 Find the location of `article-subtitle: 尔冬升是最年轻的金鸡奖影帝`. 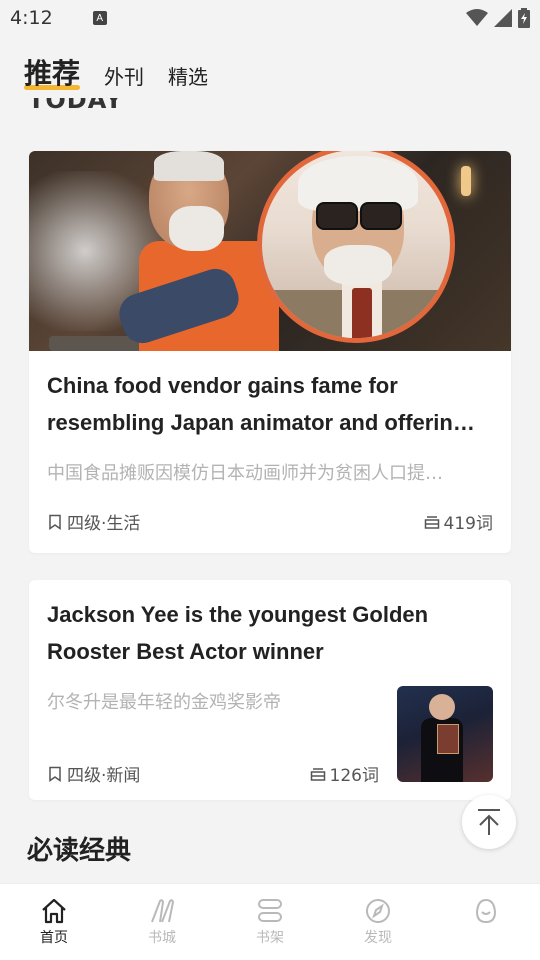

article-subtitle: 尔冬升是最年轻的金鸡奖影帝 is located at coordinates (164, 702).